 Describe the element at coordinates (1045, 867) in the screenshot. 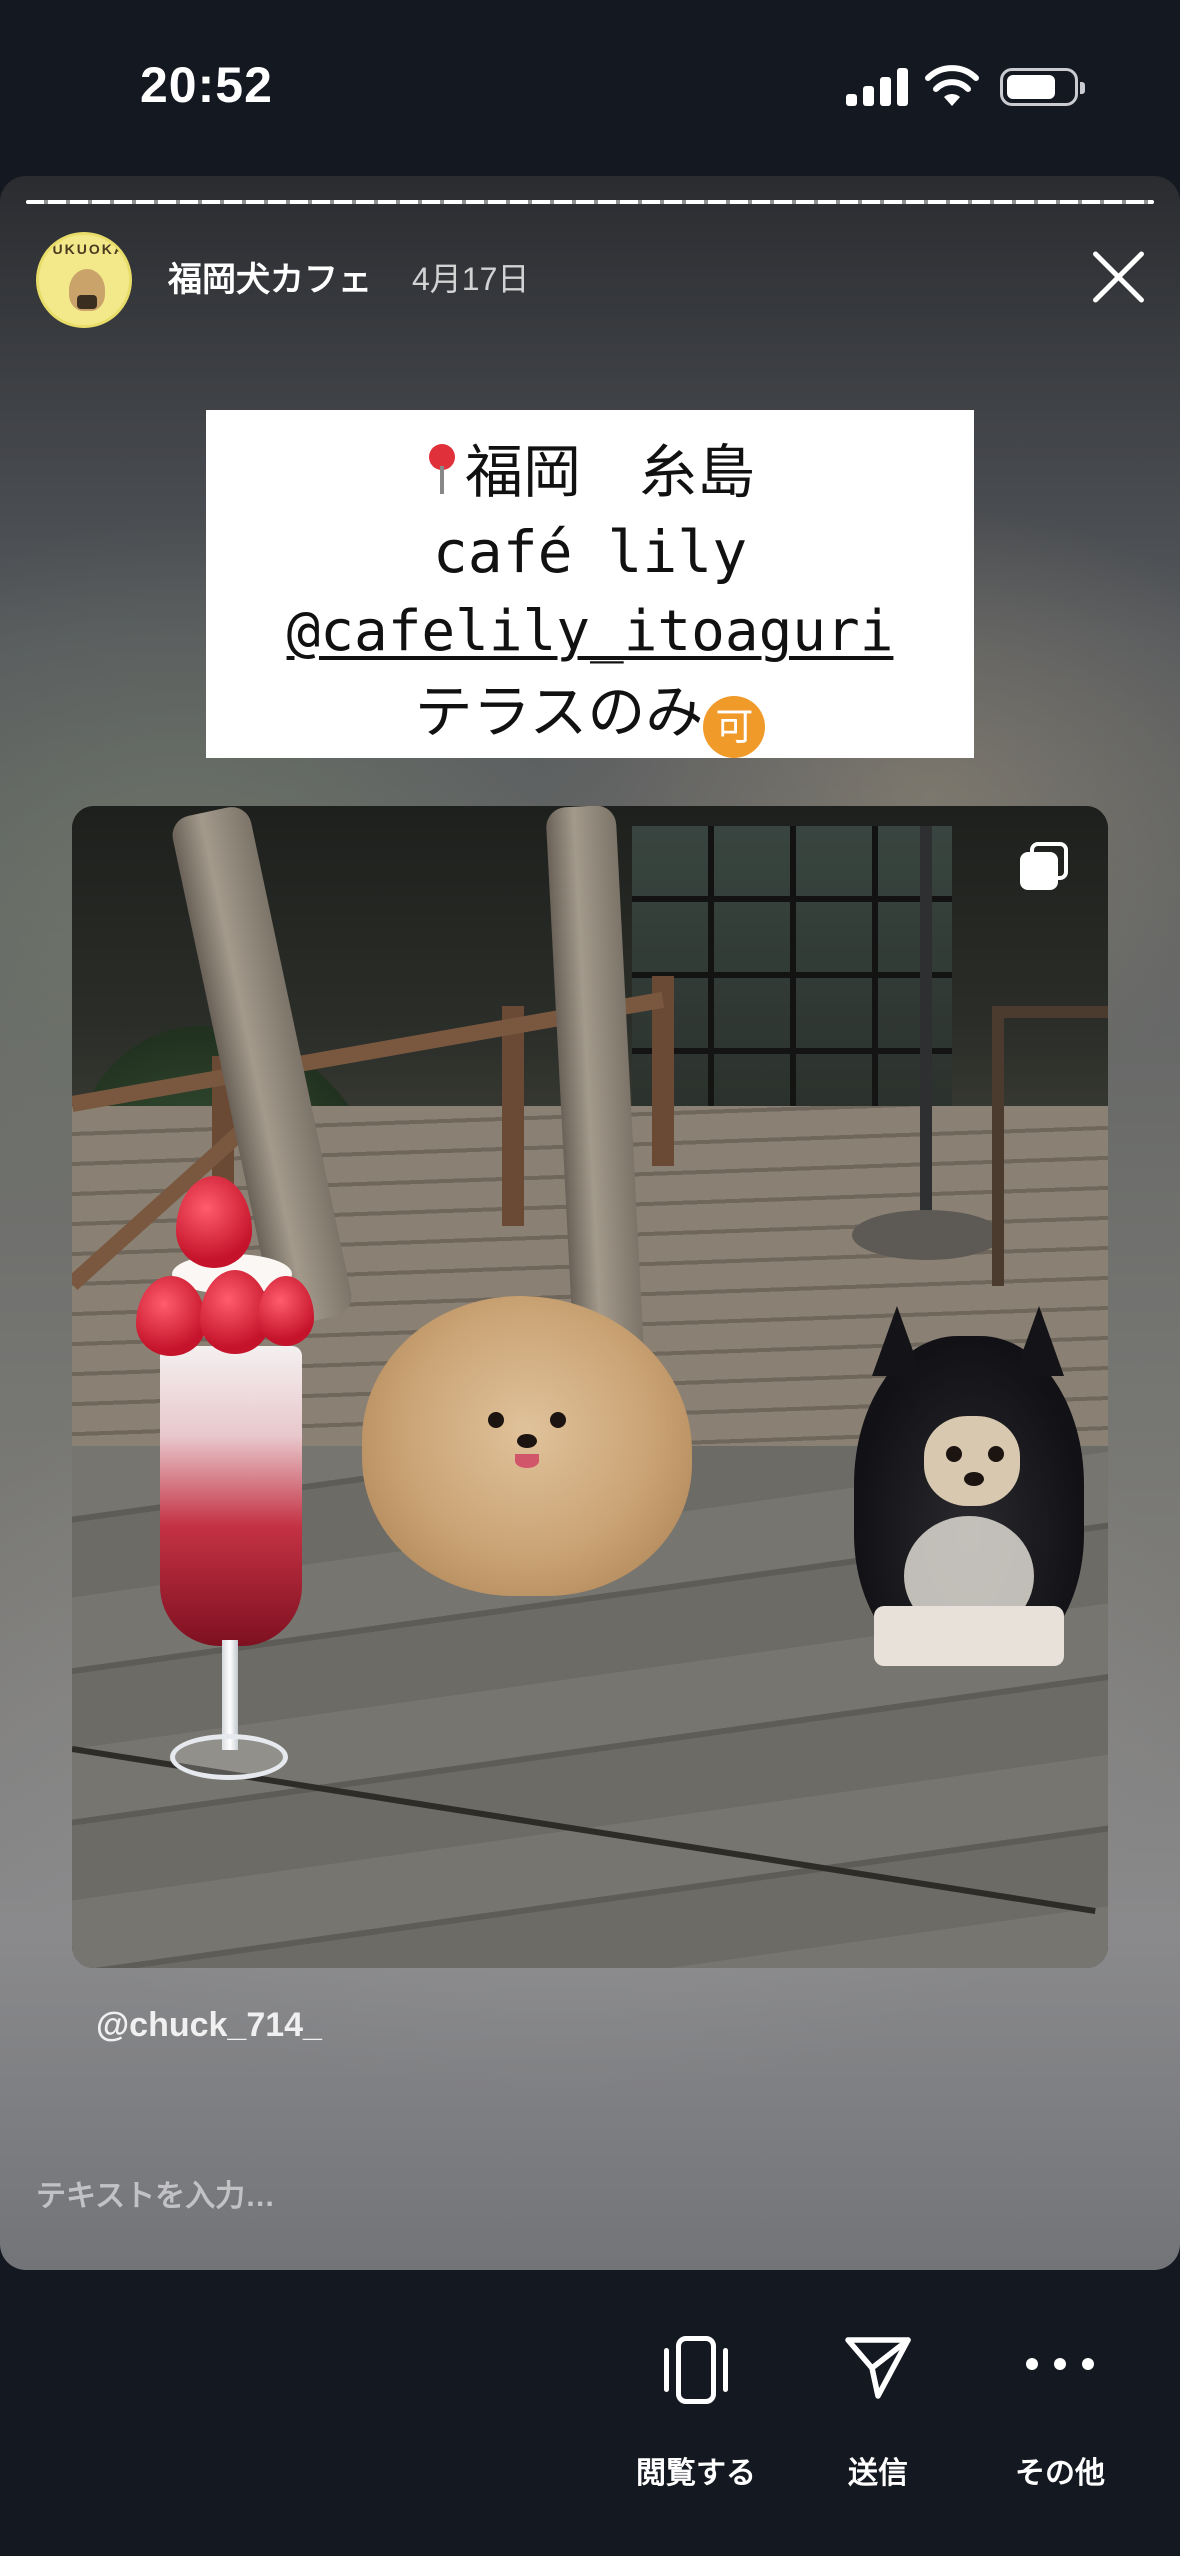

I see `multiple-posts-icon` at that location.